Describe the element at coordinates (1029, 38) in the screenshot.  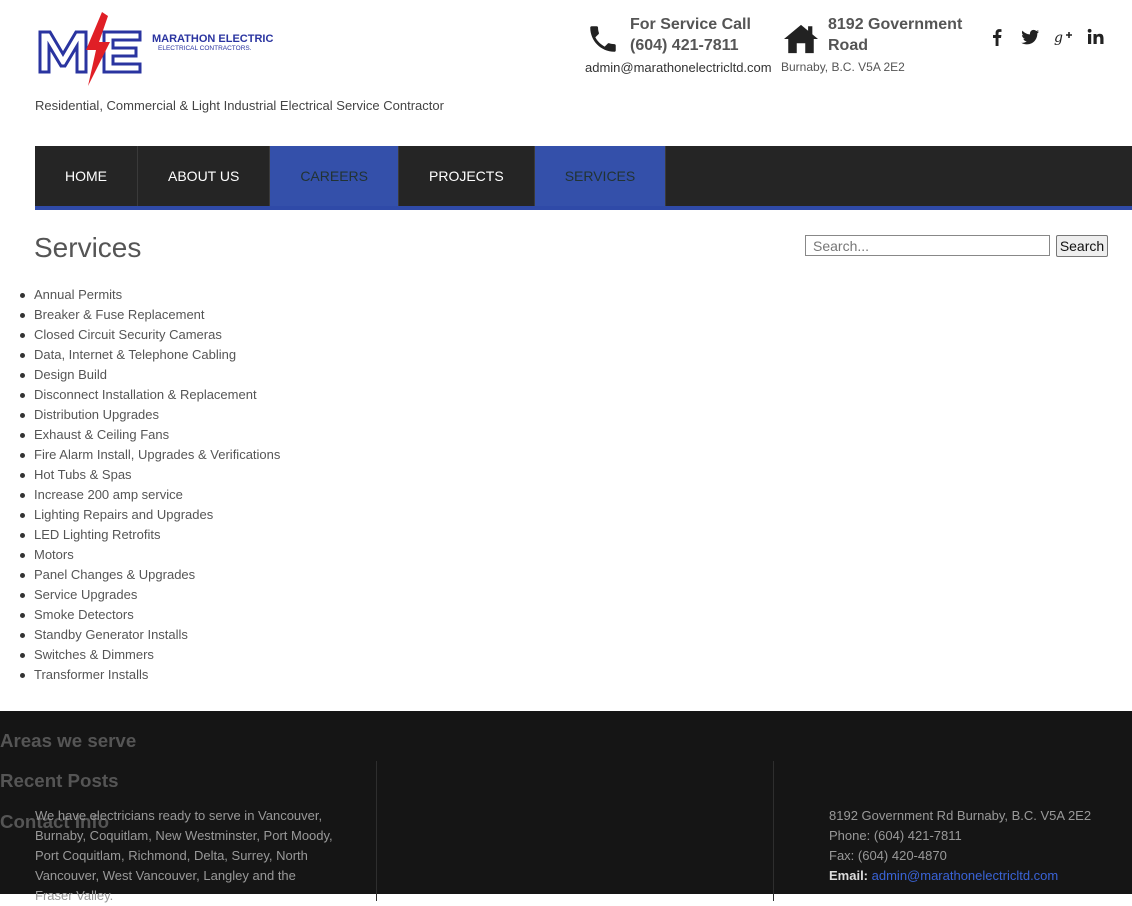
I see `twitter-icon` at that location.